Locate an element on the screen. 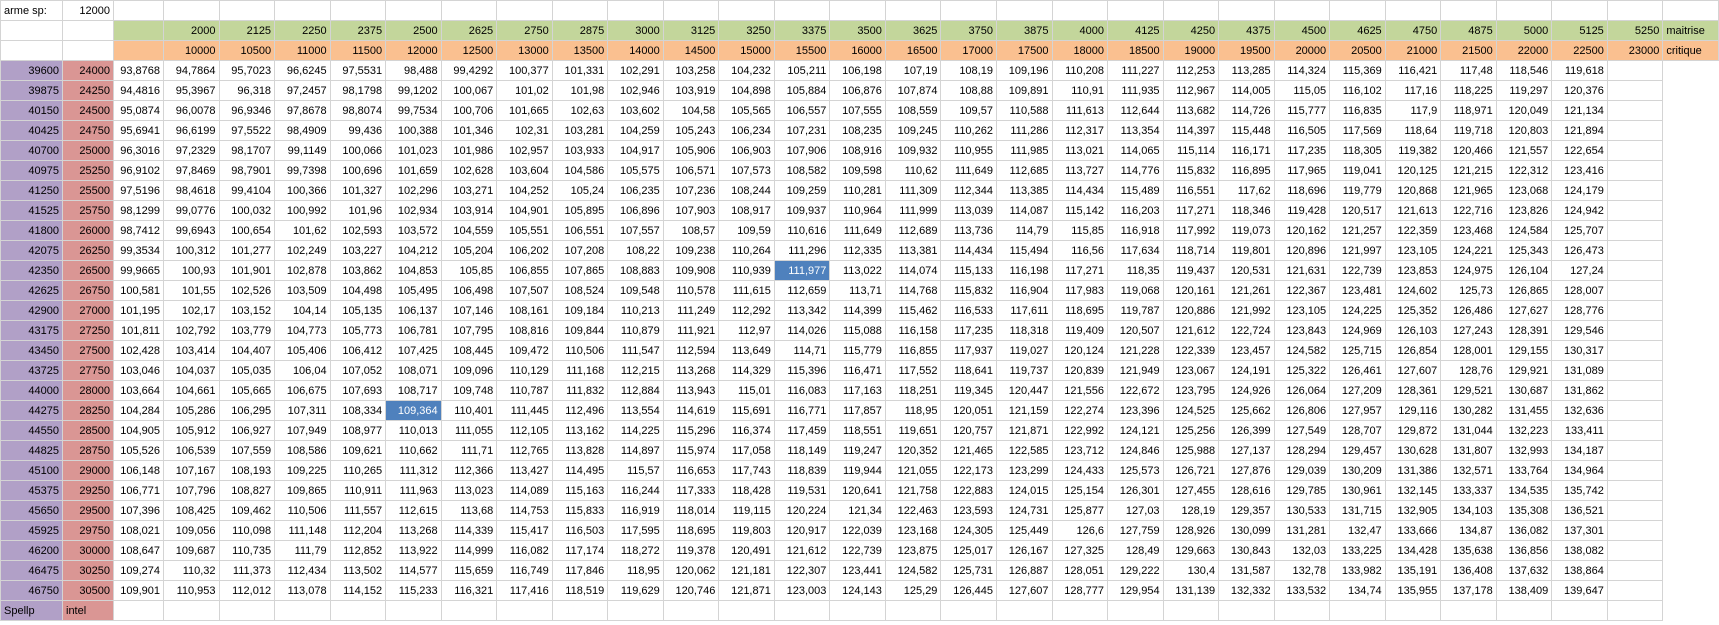  value-cell: 107,146 is located at coordinates (469, 310).